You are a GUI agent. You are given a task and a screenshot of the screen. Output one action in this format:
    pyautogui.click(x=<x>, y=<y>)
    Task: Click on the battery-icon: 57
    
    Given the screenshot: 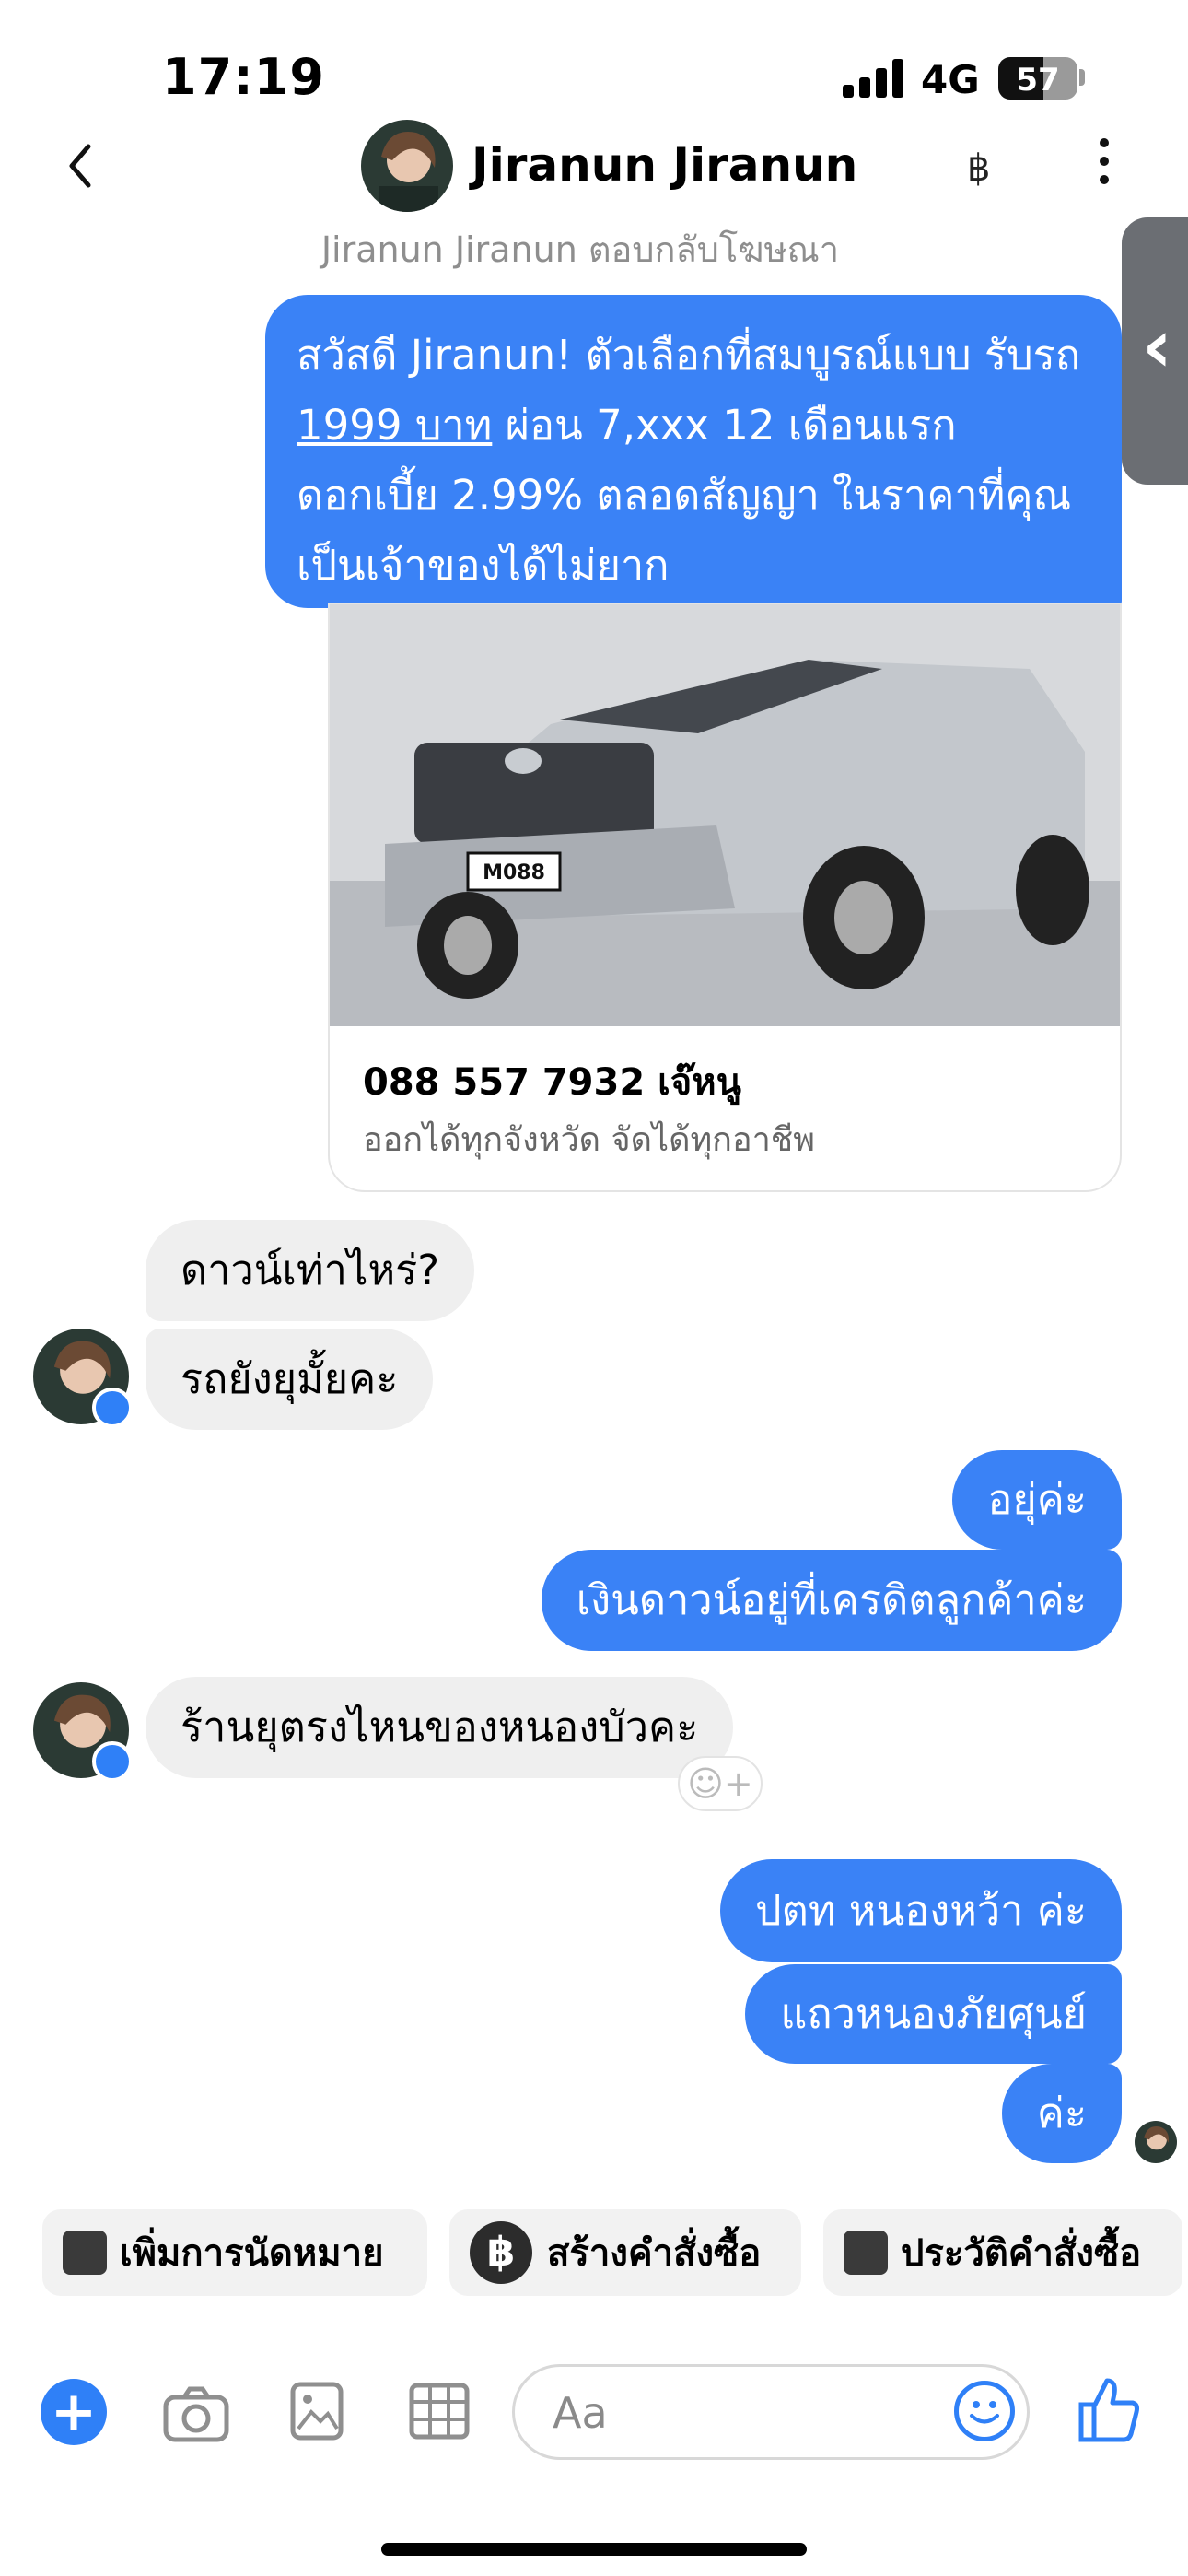 What is the action you would take?
    pyautogui.click(x=1037, y=78)
    